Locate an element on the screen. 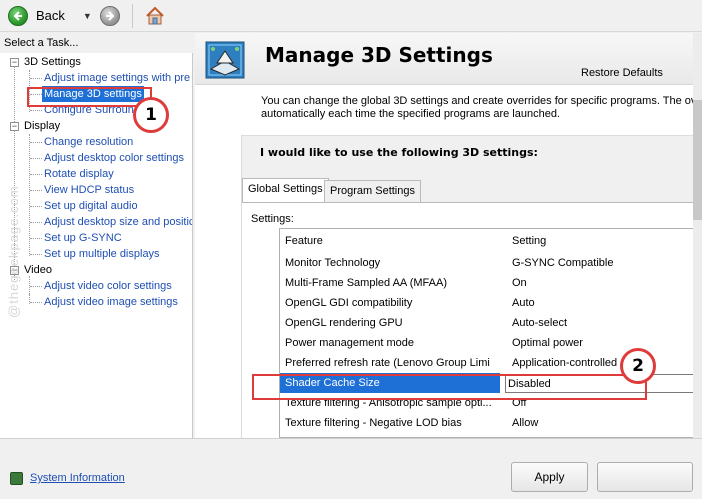  column-header-feature: Feature is located at coordinates (390, 241).